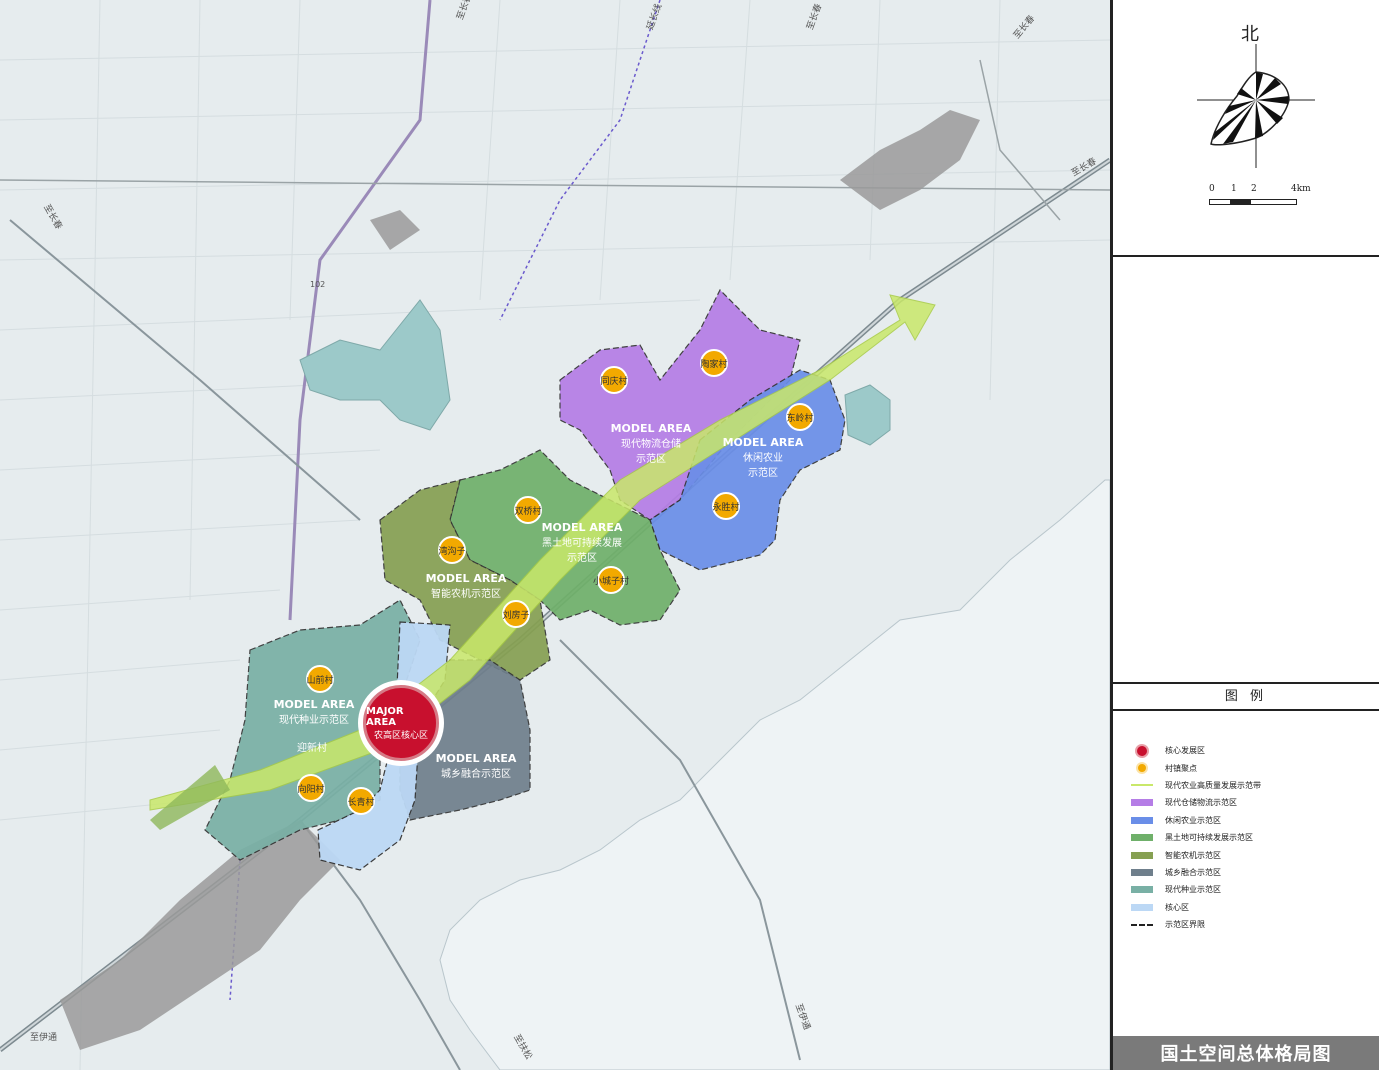  I want to click on village-label: 小城子村, so click(611, 581).